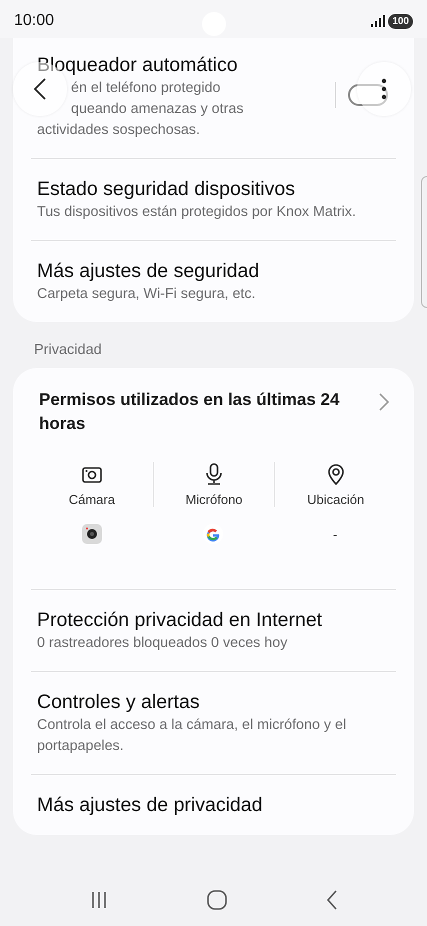  I want to click on item-title: Bloqueador automático, so click(138, 65).